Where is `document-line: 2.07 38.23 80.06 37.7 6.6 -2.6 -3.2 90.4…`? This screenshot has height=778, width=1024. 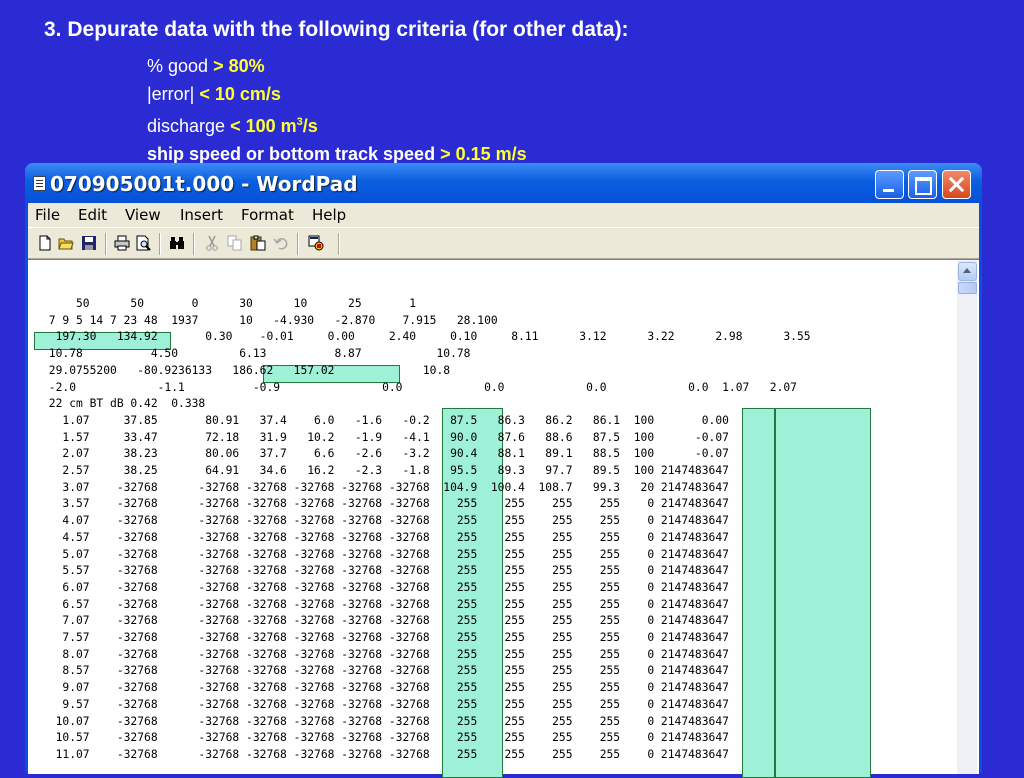 document-line: 2.07 38.23 80.06 37.7 6.6 -2.6 -3.2 90.4… is located at coordinates (385, 454).